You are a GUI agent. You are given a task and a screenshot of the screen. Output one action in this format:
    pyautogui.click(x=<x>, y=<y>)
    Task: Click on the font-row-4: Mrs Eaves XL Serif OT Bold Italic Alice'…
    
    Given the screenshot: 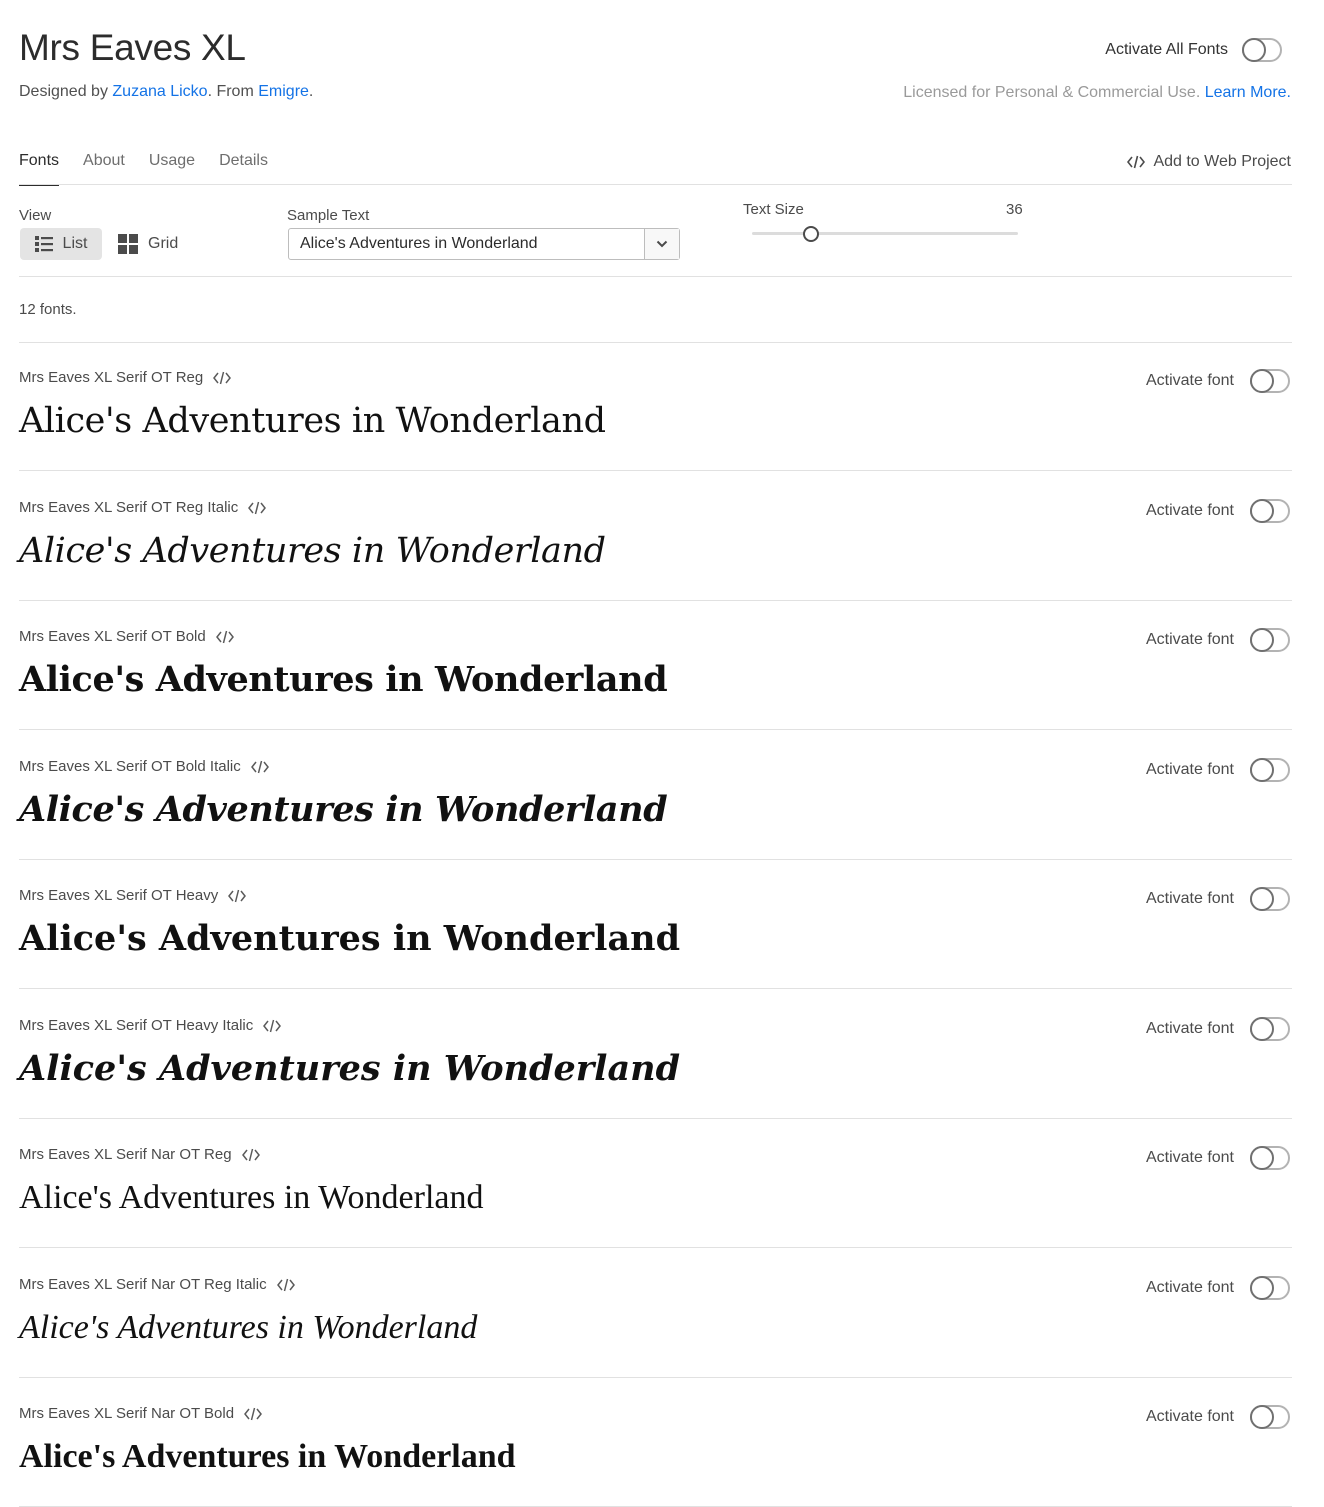 What is the action you would take?
    pyautogui.click(x=655, y=796)
    